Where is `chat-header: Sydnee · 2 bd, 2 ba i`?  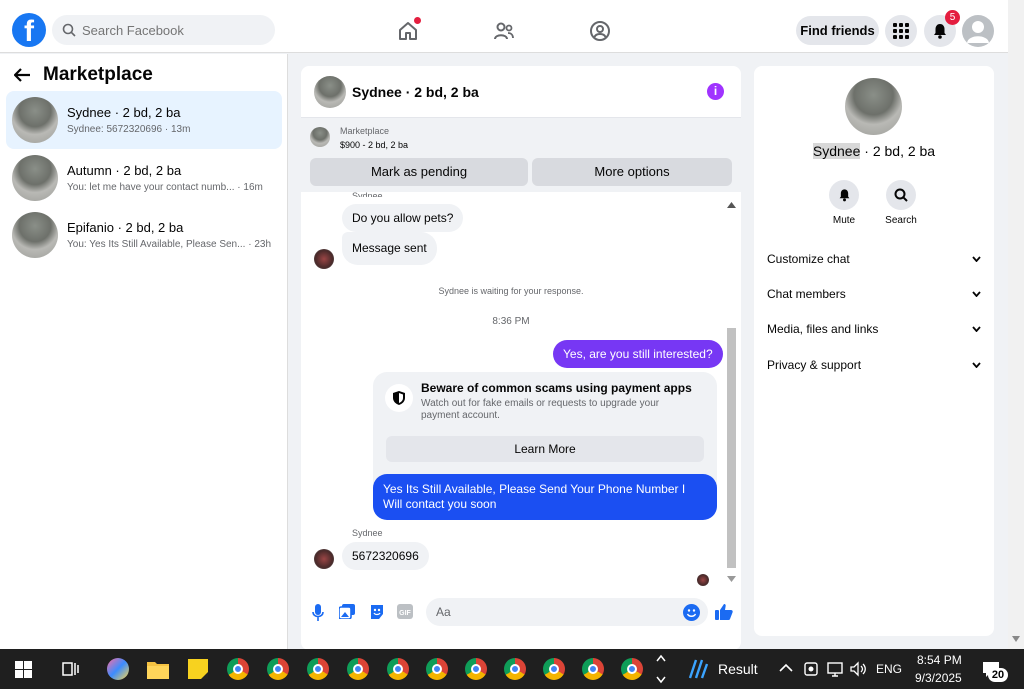
chat-header: Sydnee · 2 bd, 2 ba i is located at coordinates (521, 92).